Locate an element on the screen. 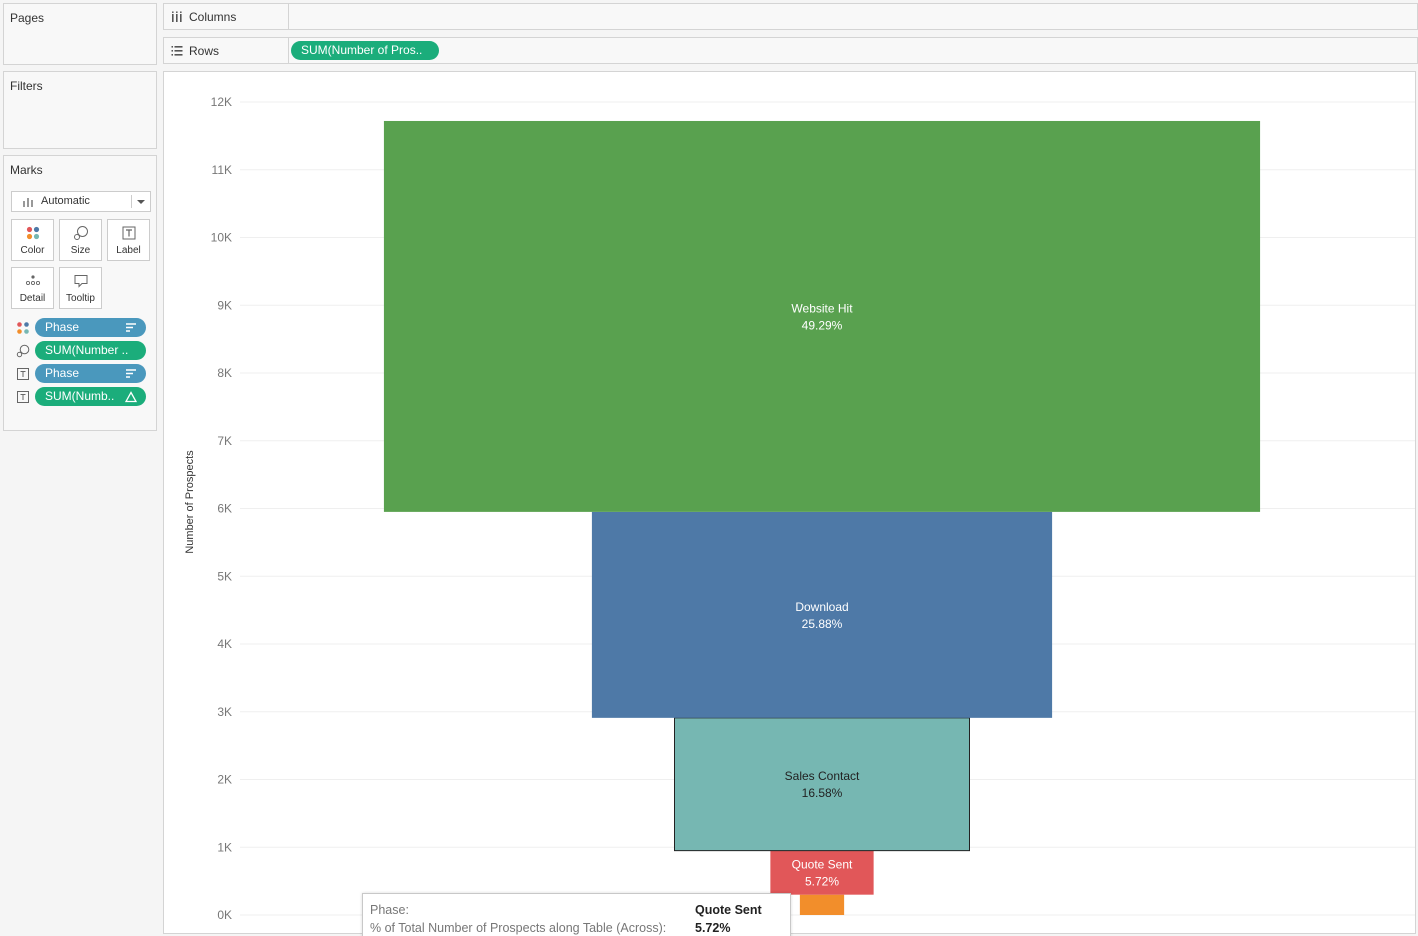  y-tick-label: 7K is located at coordinates (224, 441).